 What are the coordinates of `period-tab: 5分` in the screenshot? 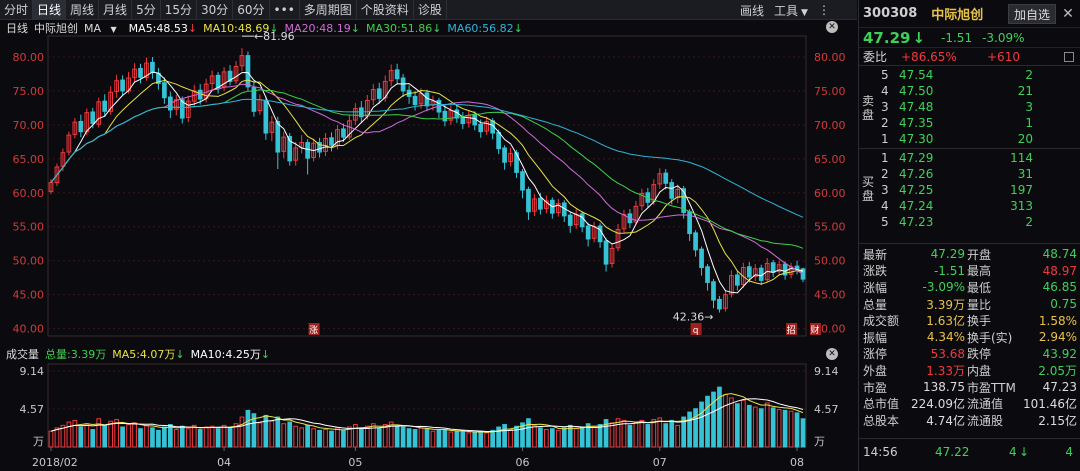 It's located at (146, 10).